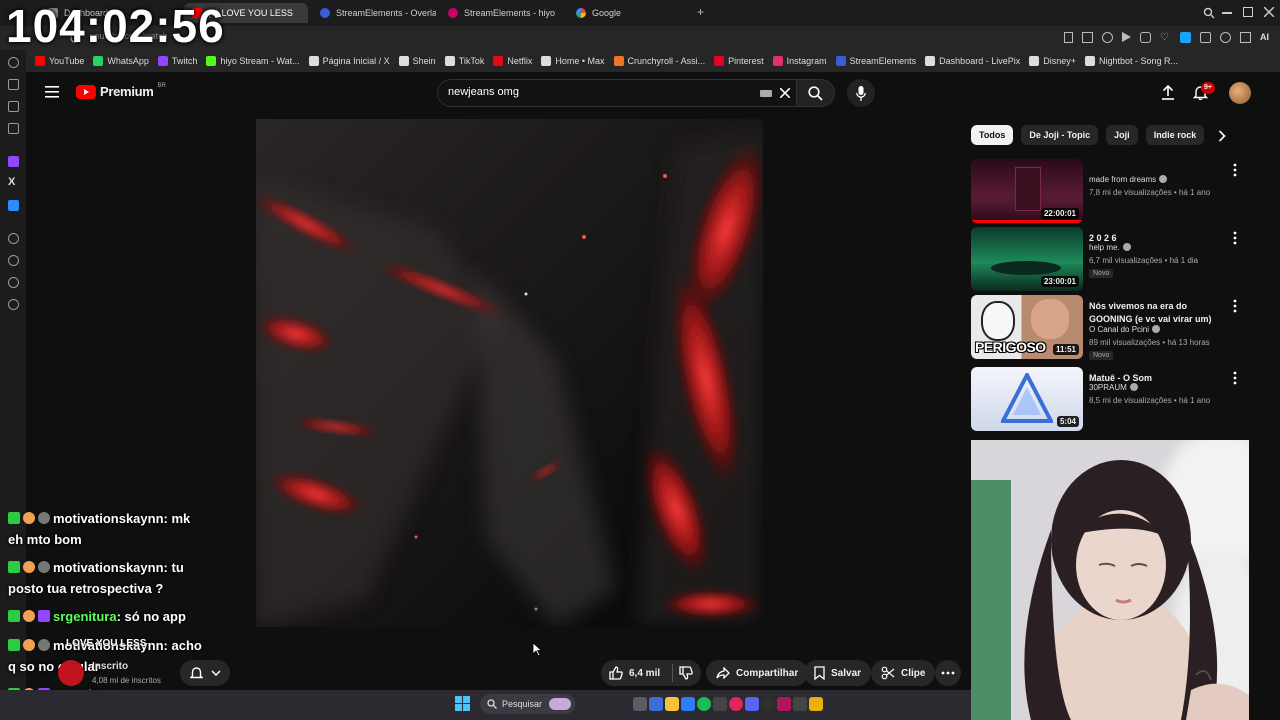 The height and width of the screenshot is (720, 1280). Describe the element at coordinates (11, 182) in the screenshot. I see `x-icon: X` at that location.